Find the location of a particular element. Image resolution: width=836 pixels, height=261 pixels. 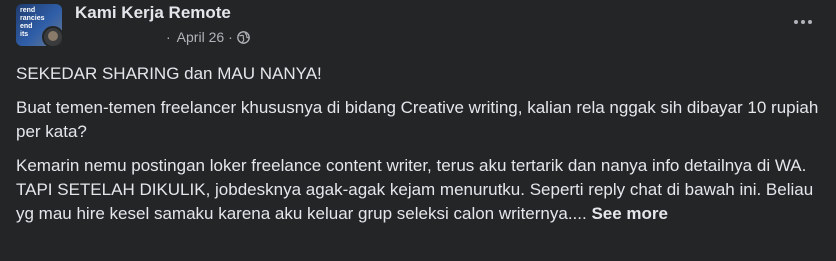

group-avatar: rend rancies end its is located at coordinates (39, 25).